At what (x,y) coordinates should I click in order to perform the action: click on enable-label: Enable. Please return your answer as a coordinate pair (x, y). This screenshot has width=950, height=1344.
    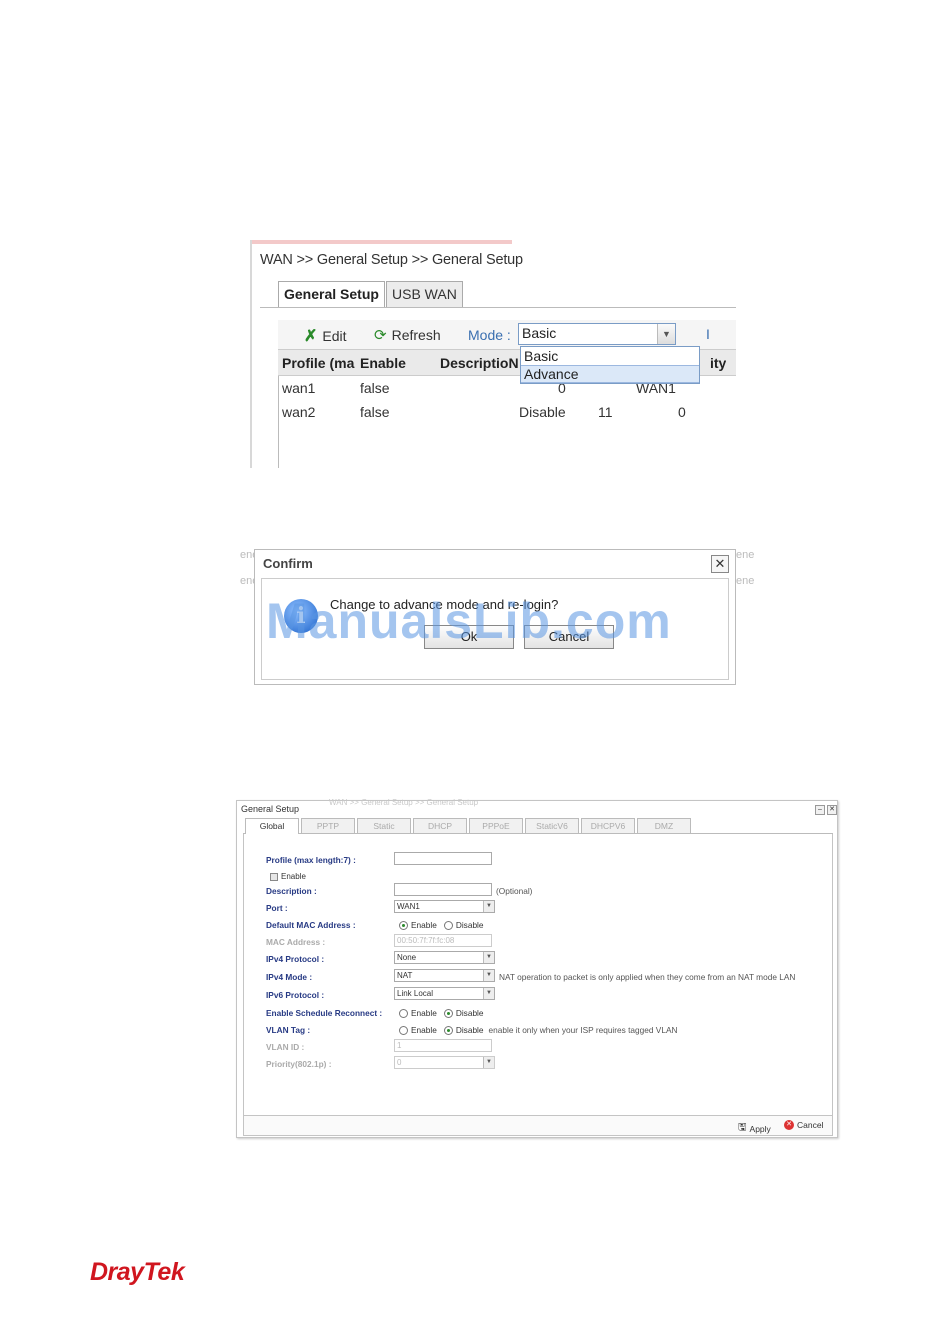
    Looking at the image, I should click on (293, 876).